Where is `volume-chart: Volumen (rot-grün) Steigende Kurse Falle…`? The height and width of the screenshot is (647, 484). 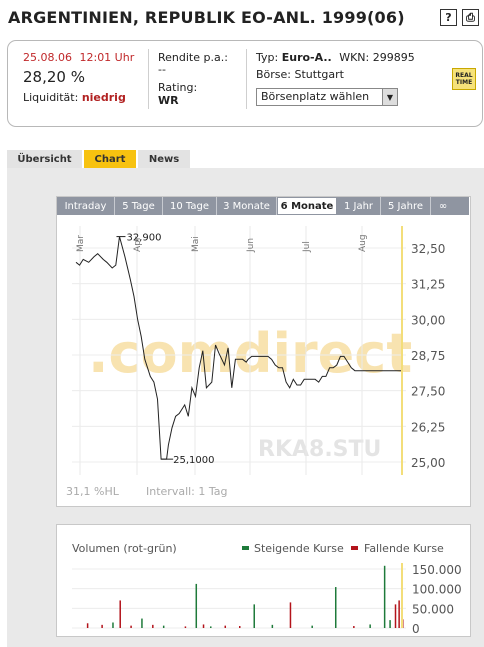
volume-chart: Volumen (rot-grün) Steigende Kurse Falle… is located at coordinates (267, 589).